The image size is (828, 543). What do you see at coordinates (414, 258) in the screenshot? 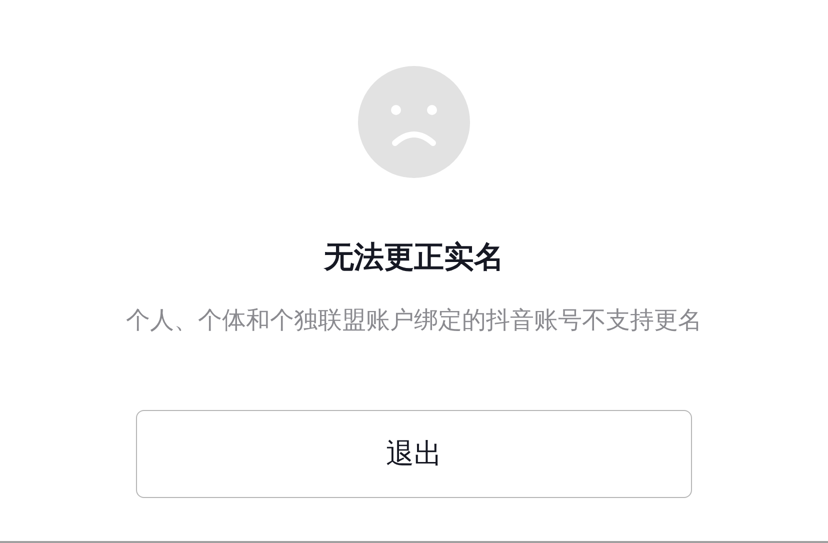
I see `dialog-title: 无法更正实名` at bounding box center [414, 258].